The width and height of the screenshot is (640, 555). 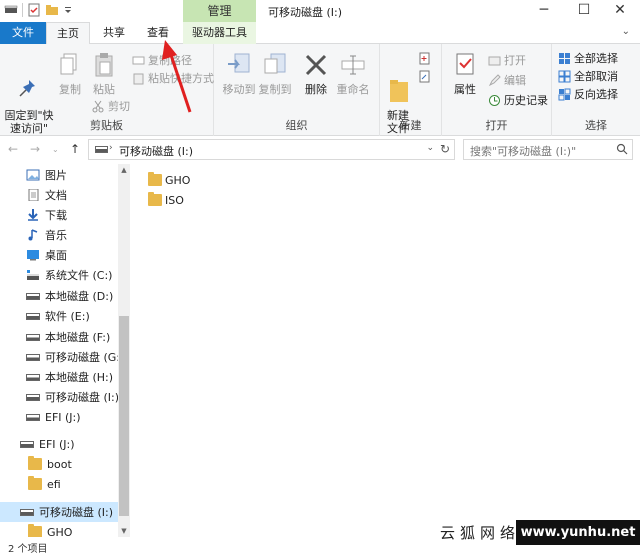 I want to click on nav-item-efi-folder: efi, so click(x=59, y=484).